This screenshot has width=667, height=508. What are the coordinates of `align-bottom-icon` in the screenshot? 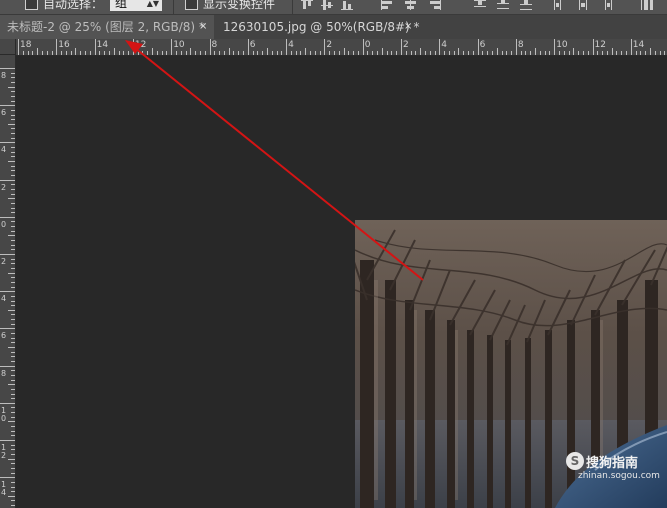 It's located at (347, 5).